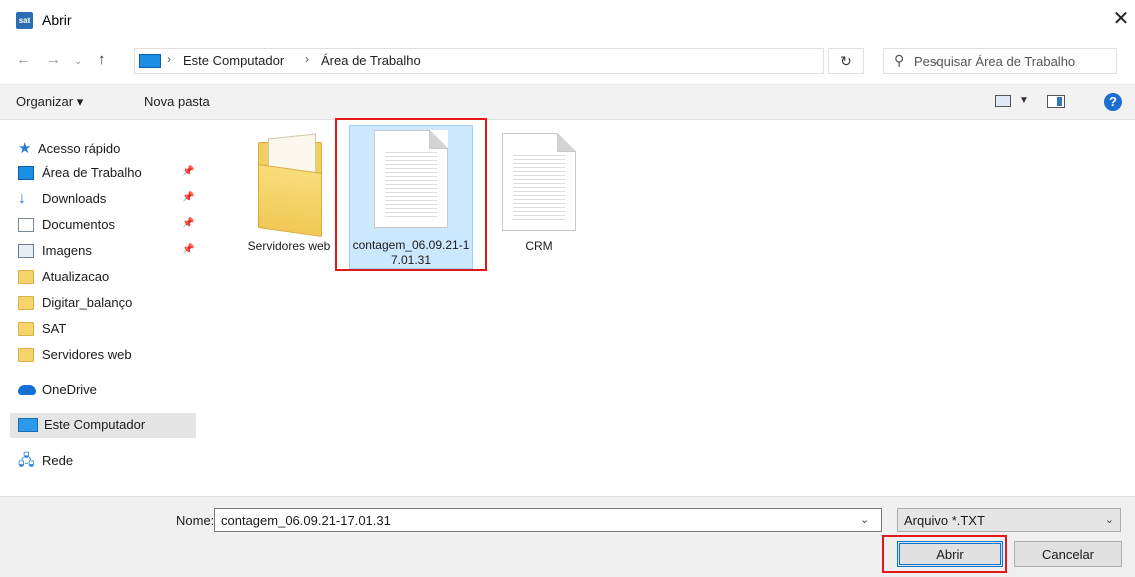 This screenshot has width=1135, height=577. Describe the element at coordinates (26, 225) in the screenshot. I see `documents-icon` at that location.